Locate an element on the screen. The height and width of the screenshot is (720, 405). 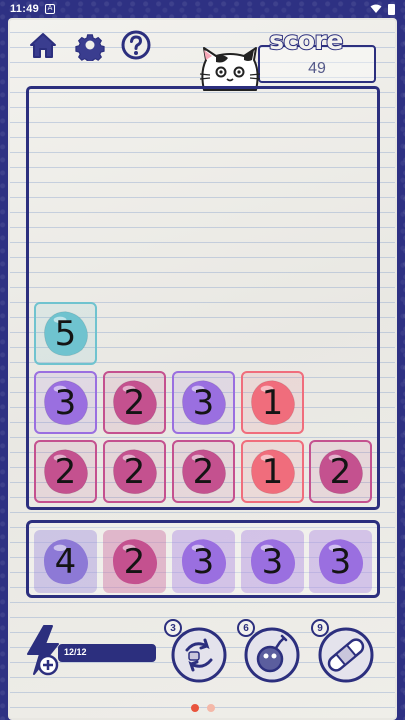
shuffle-powerup-button: 3 is located at coordinates (196, 651).